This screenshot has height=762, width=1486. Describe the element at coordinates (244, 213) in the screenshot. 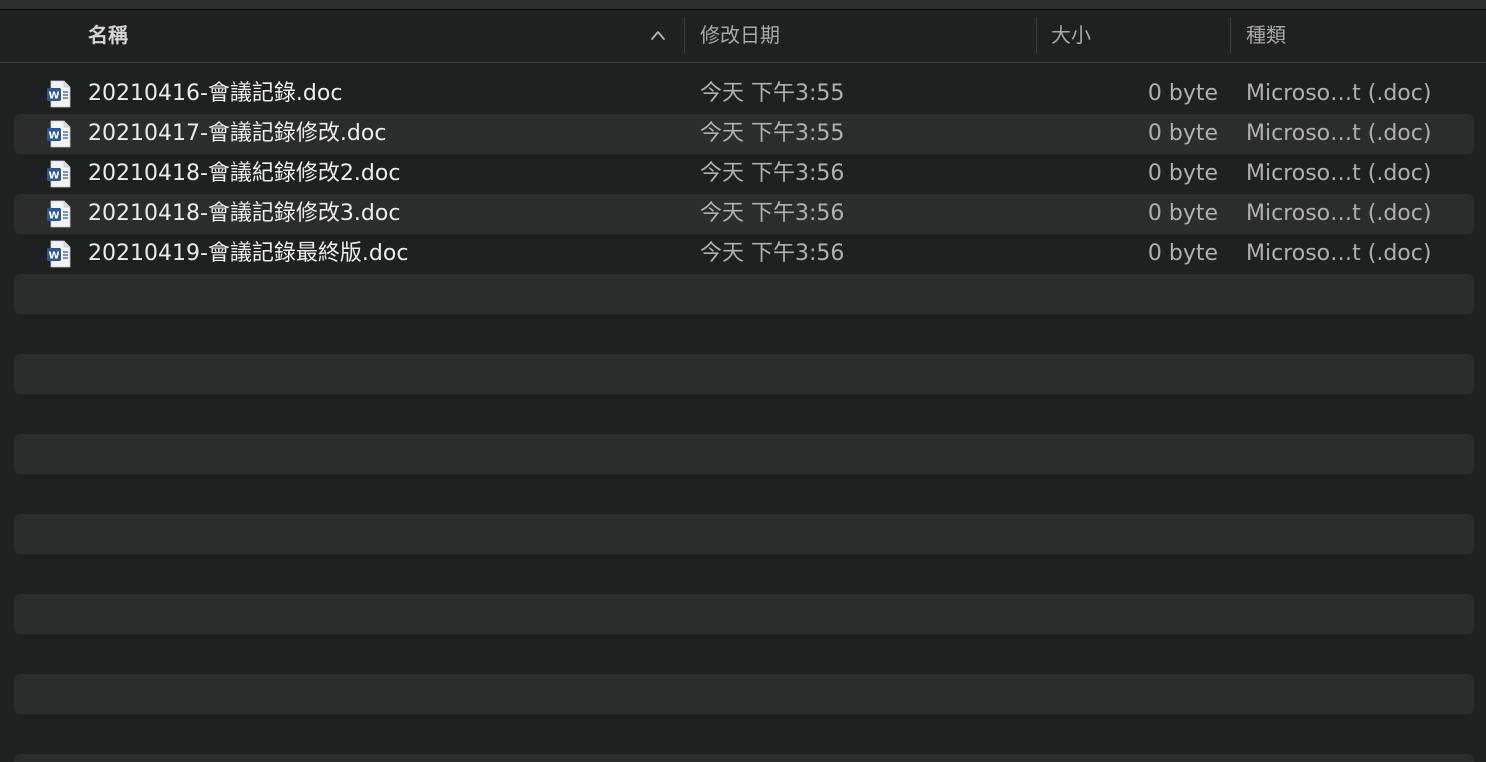

I see `file-name: 20210418-會議記錄修改3.doc` at that location.